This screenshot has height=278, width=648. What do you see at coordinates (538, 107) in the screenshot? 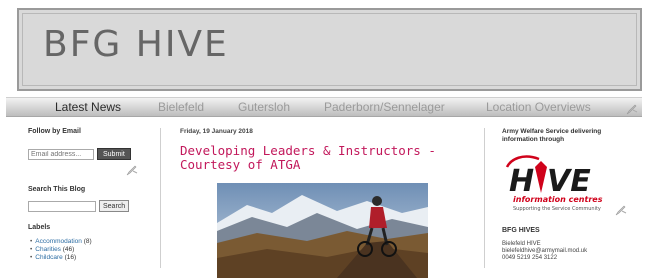
I see `tab-location-overviews: Location Overviews` at bounding box center [538, 107].